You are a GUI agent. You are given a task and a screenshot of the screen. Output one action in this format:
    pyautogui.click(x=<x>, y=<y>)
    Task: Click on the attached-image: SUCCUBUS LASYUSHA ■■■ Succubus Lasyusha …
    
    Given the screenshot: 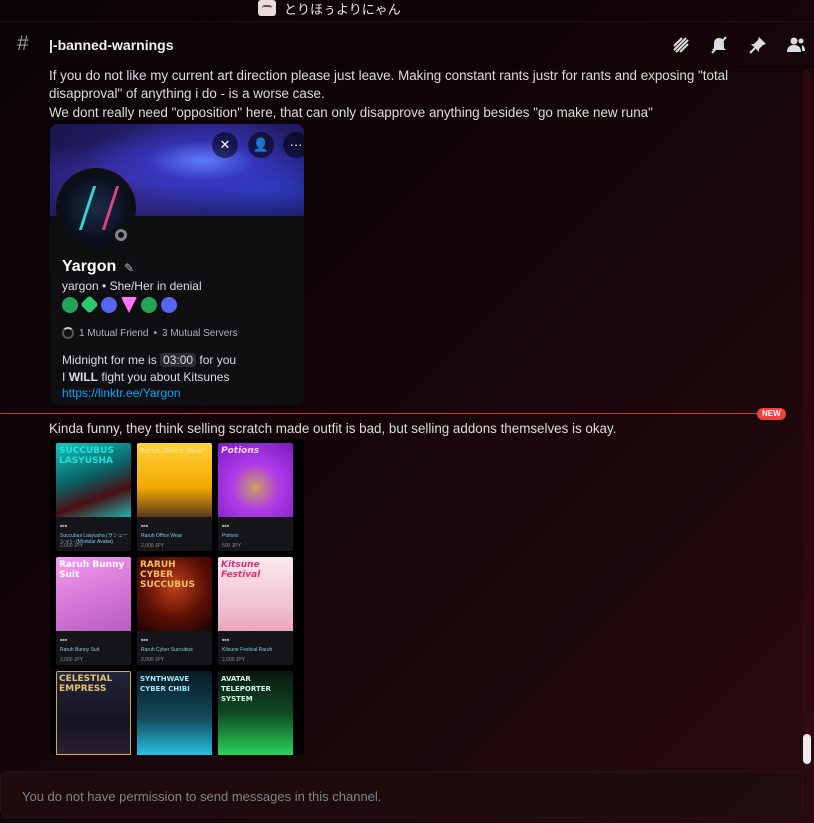 What is the action you would take?
    pyautogui.click(x=177, y=597)
    